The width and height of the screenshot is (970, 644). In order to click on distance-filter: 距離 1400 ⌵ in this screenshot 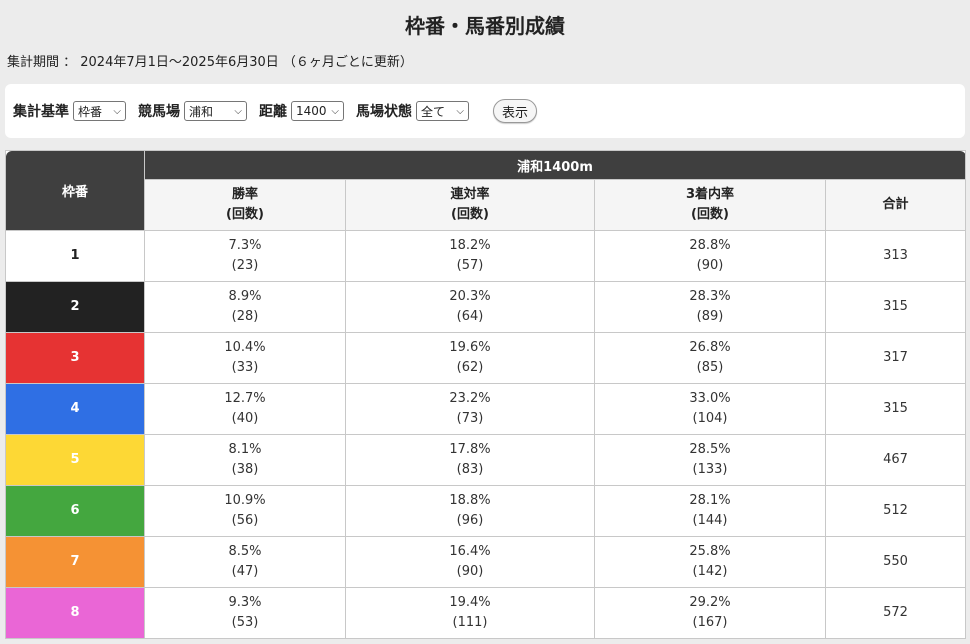, I will do `click(301, 111)`.